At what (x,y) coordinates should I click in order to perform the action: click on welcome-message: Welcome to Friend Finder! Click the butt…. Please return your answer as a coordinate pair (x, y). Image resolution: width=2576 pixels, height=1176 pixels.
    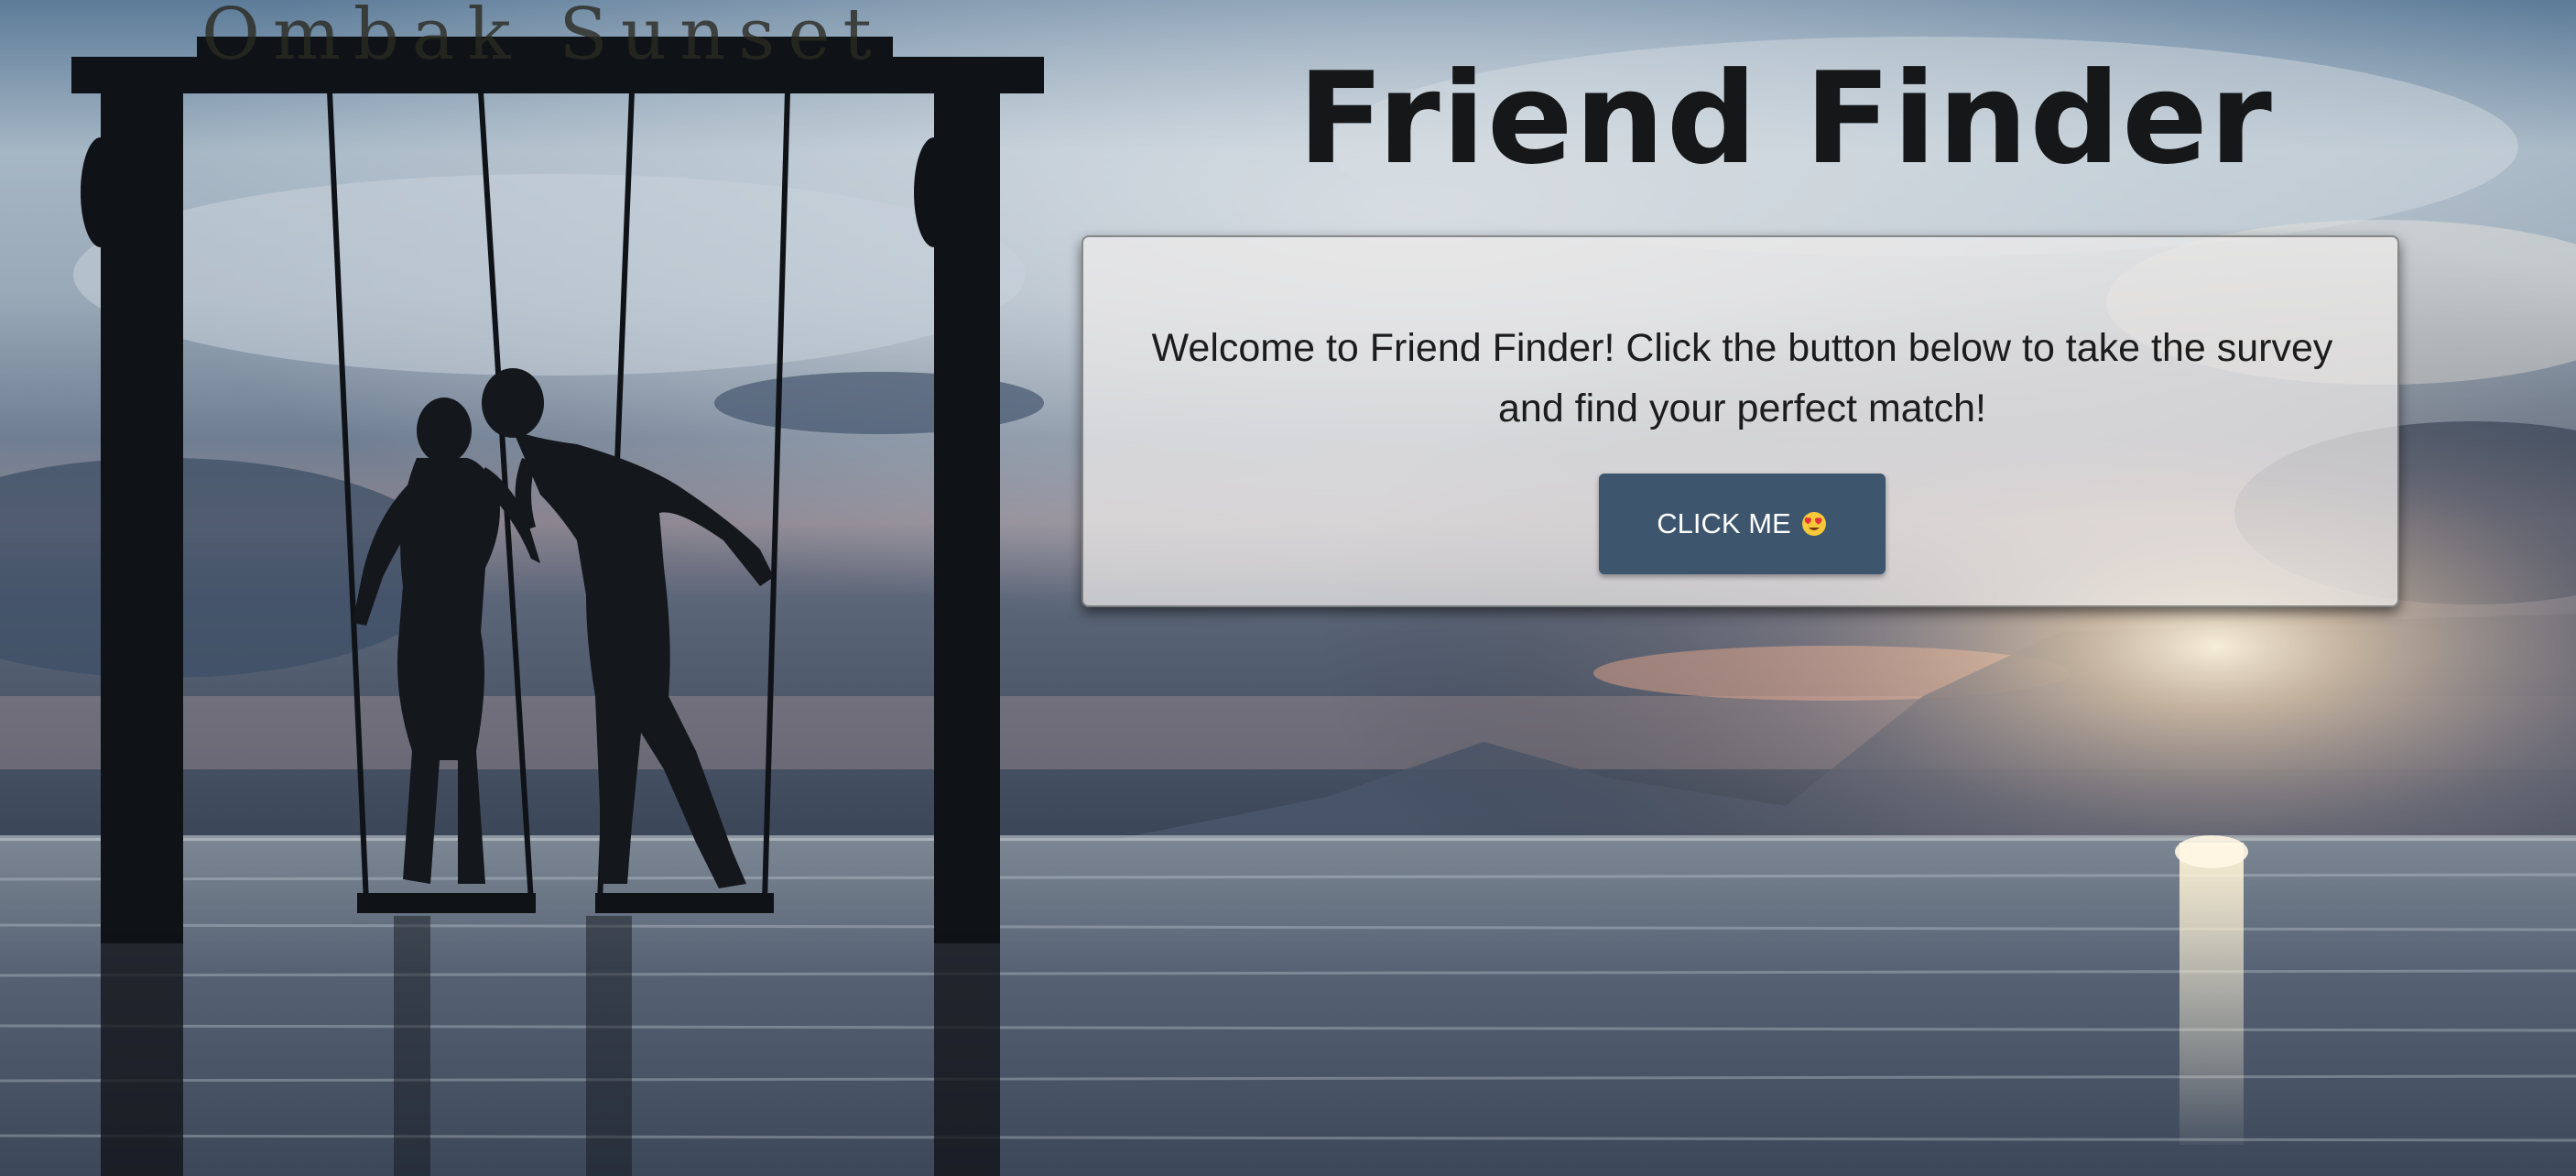
    Looking at the image, I should click on (1742, 378).